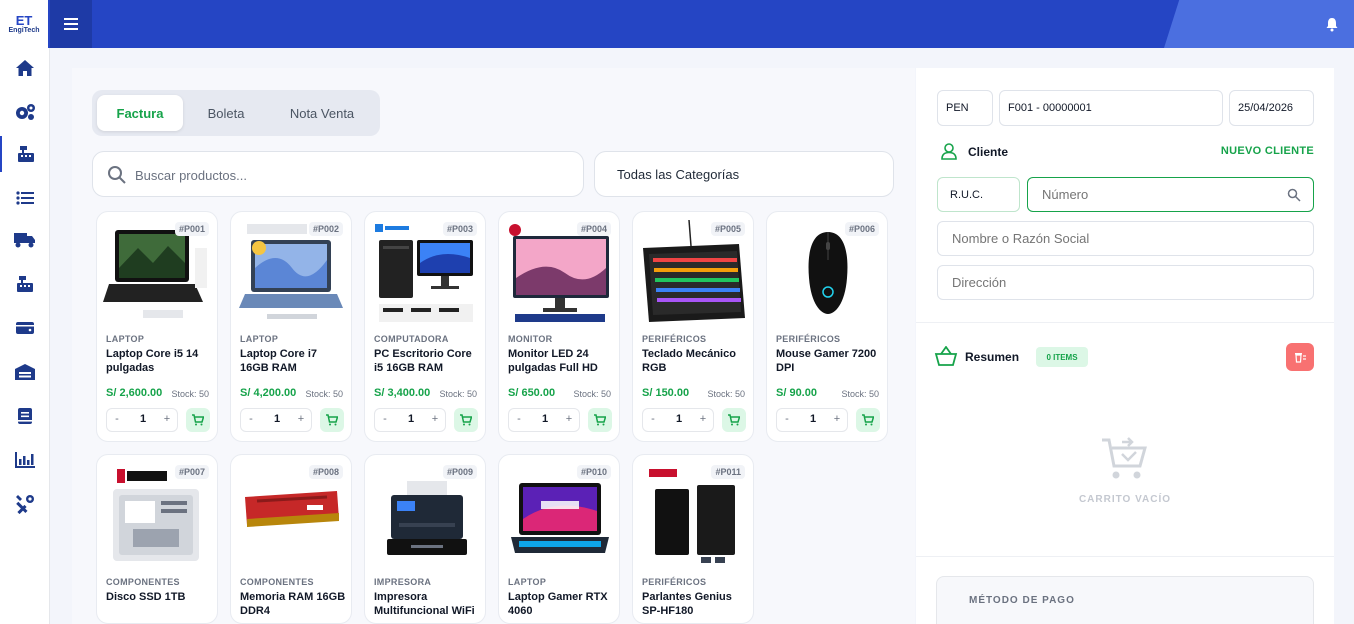 This screenshot has height=624, width=1354. What do you see at coordinates (424, 604) in the screenshot?
I see `product-name: Impresora Multifuncional WiFi` at bounding box center [424, 604].